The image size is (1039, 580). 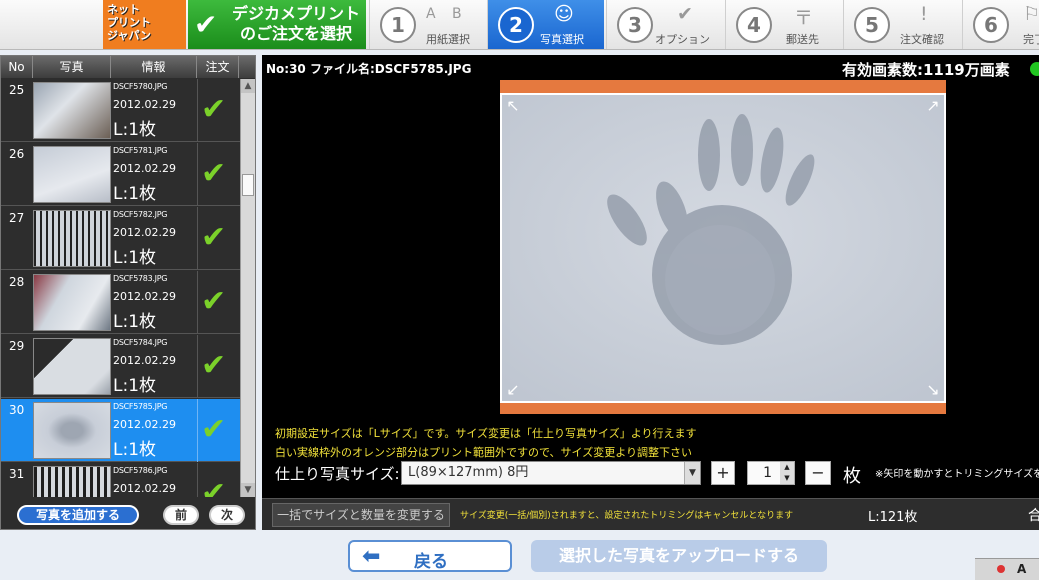 What do you see at coordinates (398, 25) in the screenshot?
I see `step-number: 1` at bounding box center [398, 25].